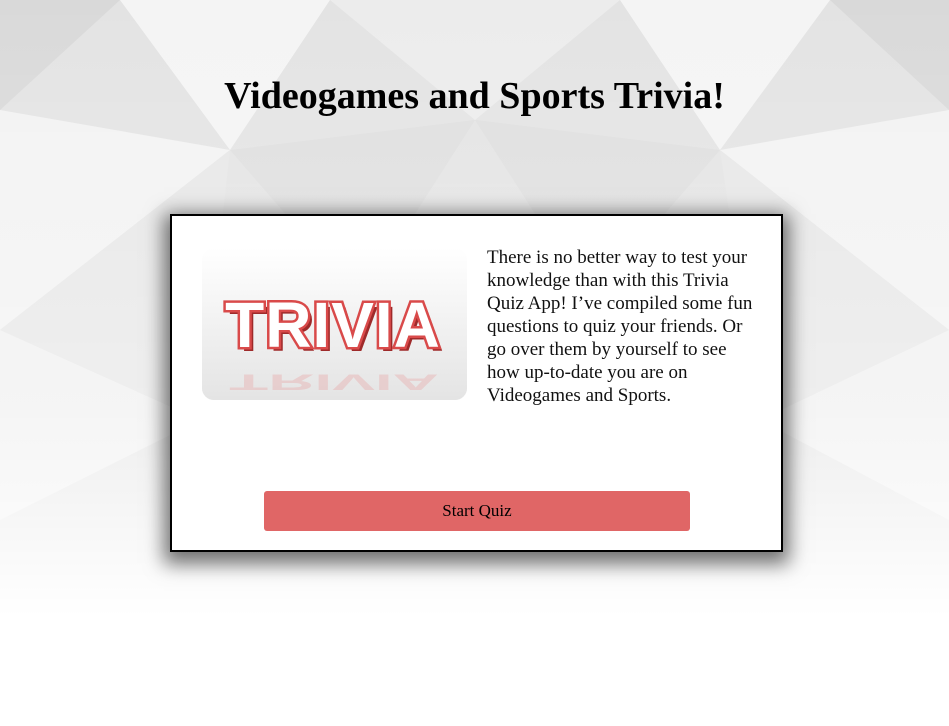 The image size is (949, 726). Describe the element at coordinates (474, 96) in the screenshot. I see `page-title: Videogames and Sports Trivia!` at that location.